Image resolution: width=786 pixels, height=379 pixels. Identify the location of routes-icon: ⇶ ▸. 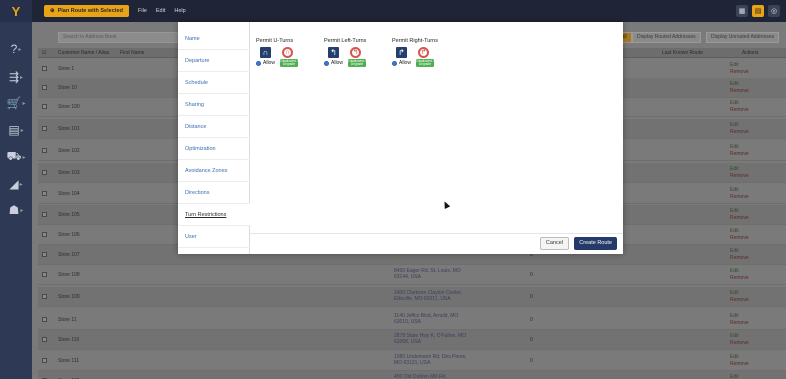
(16, 77).